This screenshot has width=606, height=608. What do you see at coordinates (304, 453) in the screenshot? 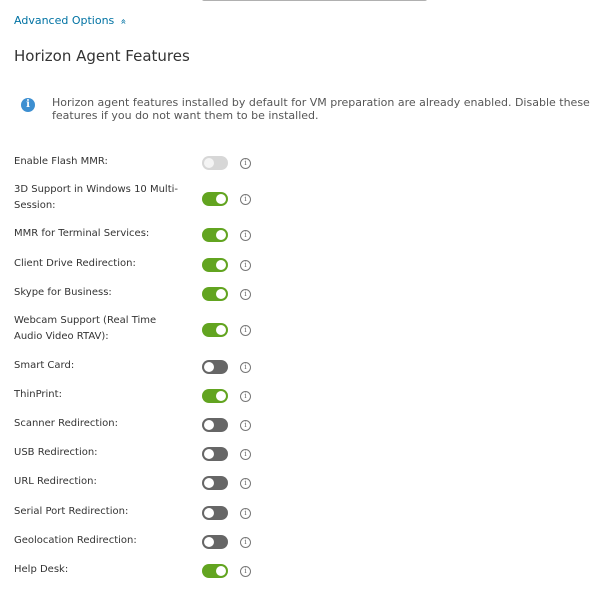
I see `feature-row: USB Redirection: i` at bounding box center [304, 453].